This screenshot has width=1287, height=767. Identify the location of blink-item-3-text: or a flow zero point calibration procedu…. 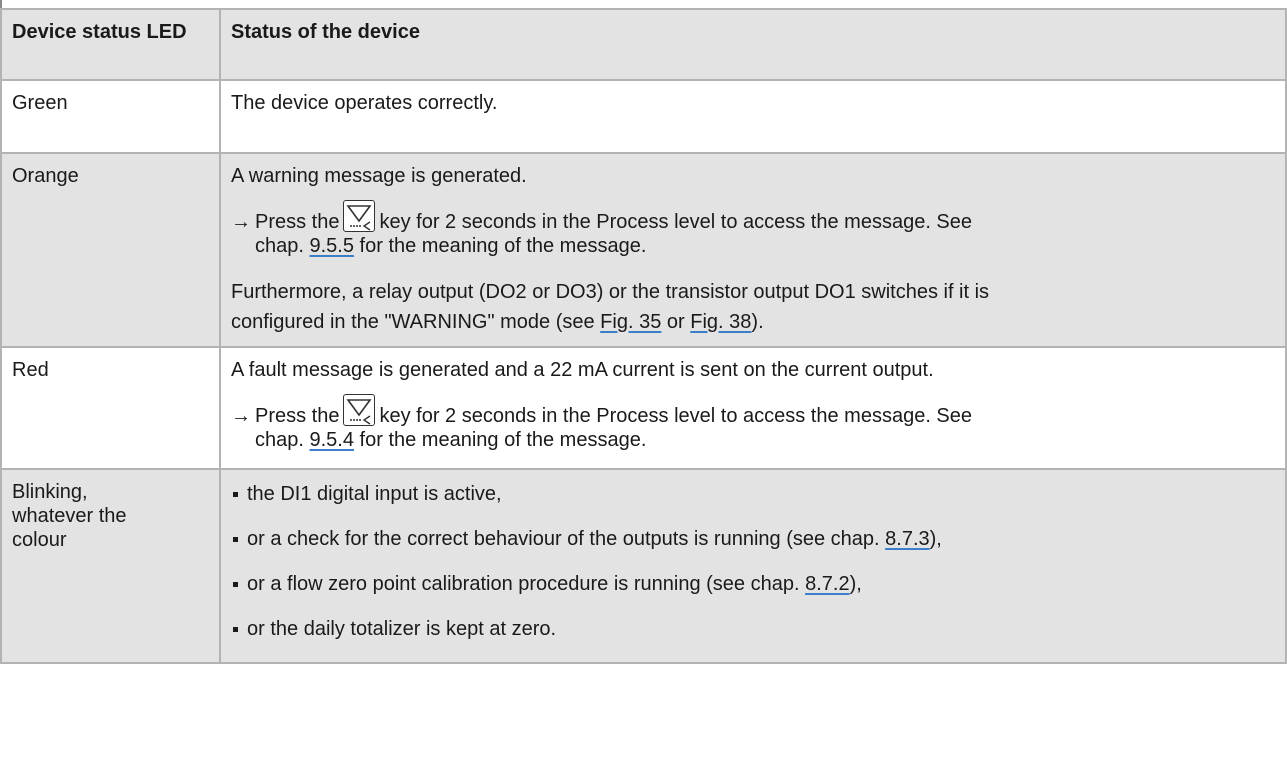
(523, 584).